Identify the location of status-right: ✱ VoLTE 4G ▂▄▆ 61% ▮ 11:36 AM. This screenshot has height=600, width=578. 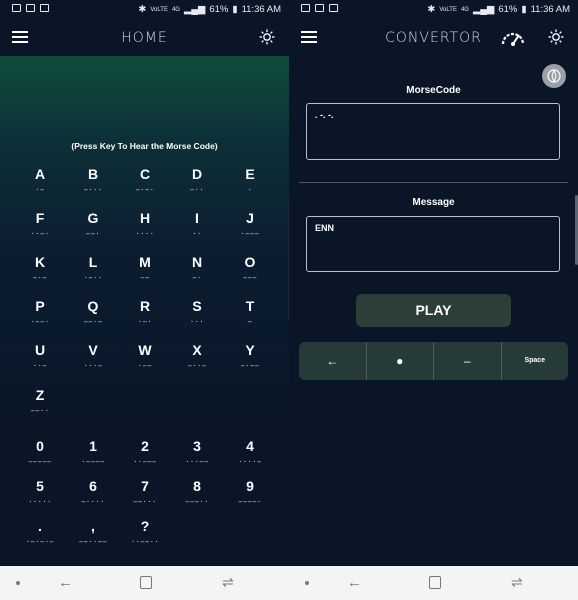
(209, 9).